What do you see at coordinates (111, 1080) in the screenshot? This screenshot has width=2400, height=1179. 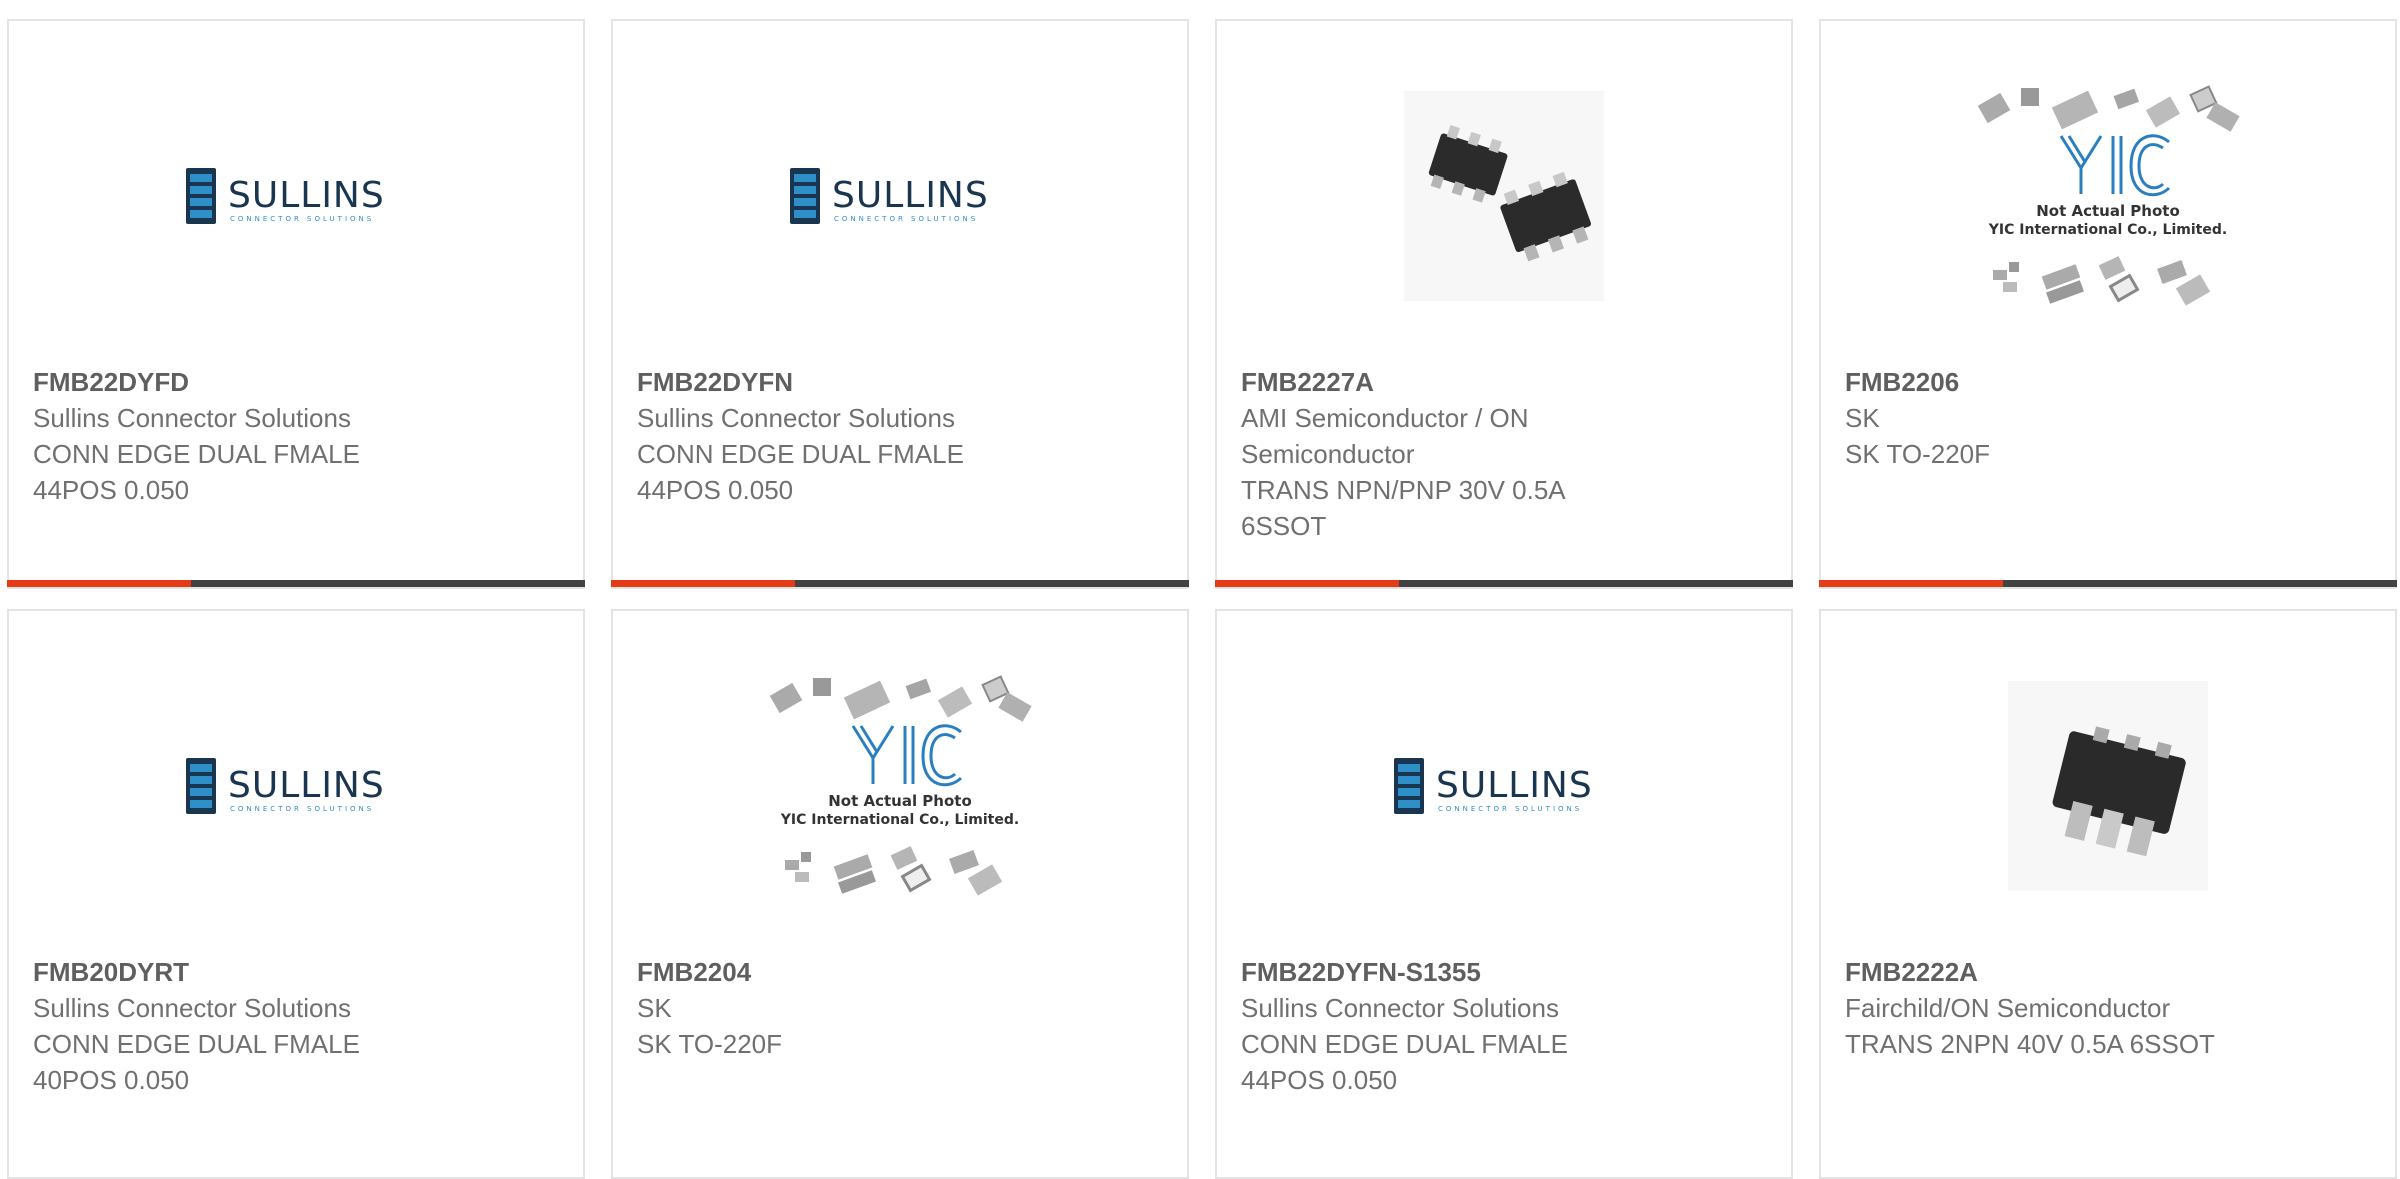 I see `description-text: 40POS 0.050` at bounding box center [111, 1080].